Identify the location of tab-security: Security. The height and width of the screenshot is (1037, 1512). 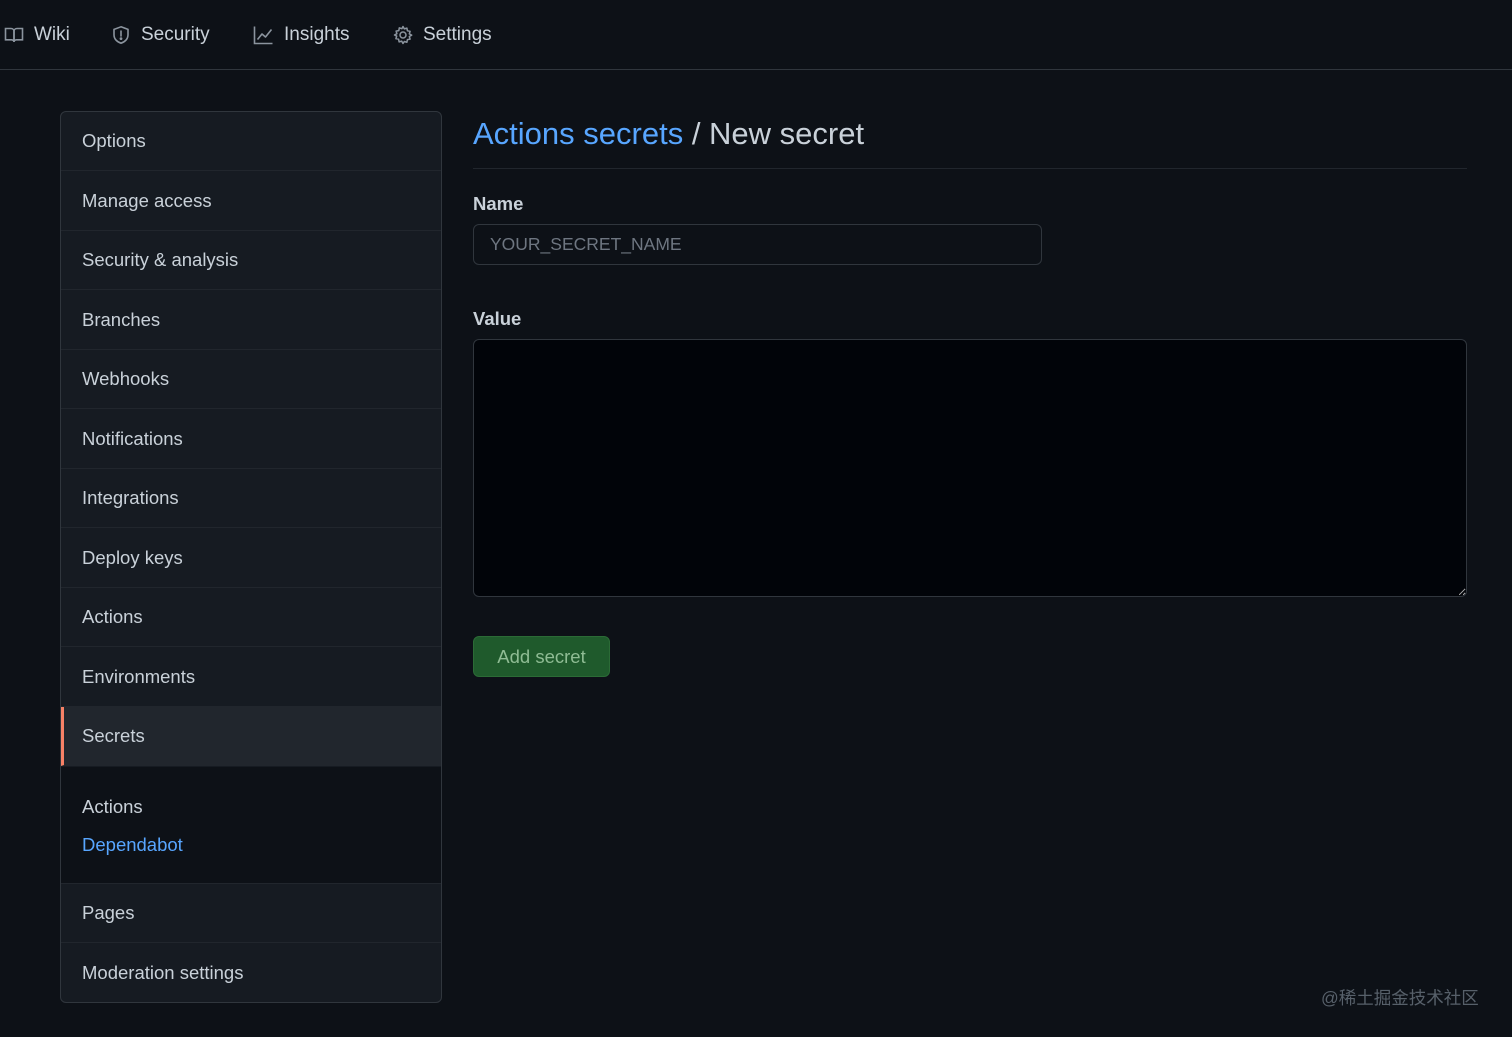
(160, 35).